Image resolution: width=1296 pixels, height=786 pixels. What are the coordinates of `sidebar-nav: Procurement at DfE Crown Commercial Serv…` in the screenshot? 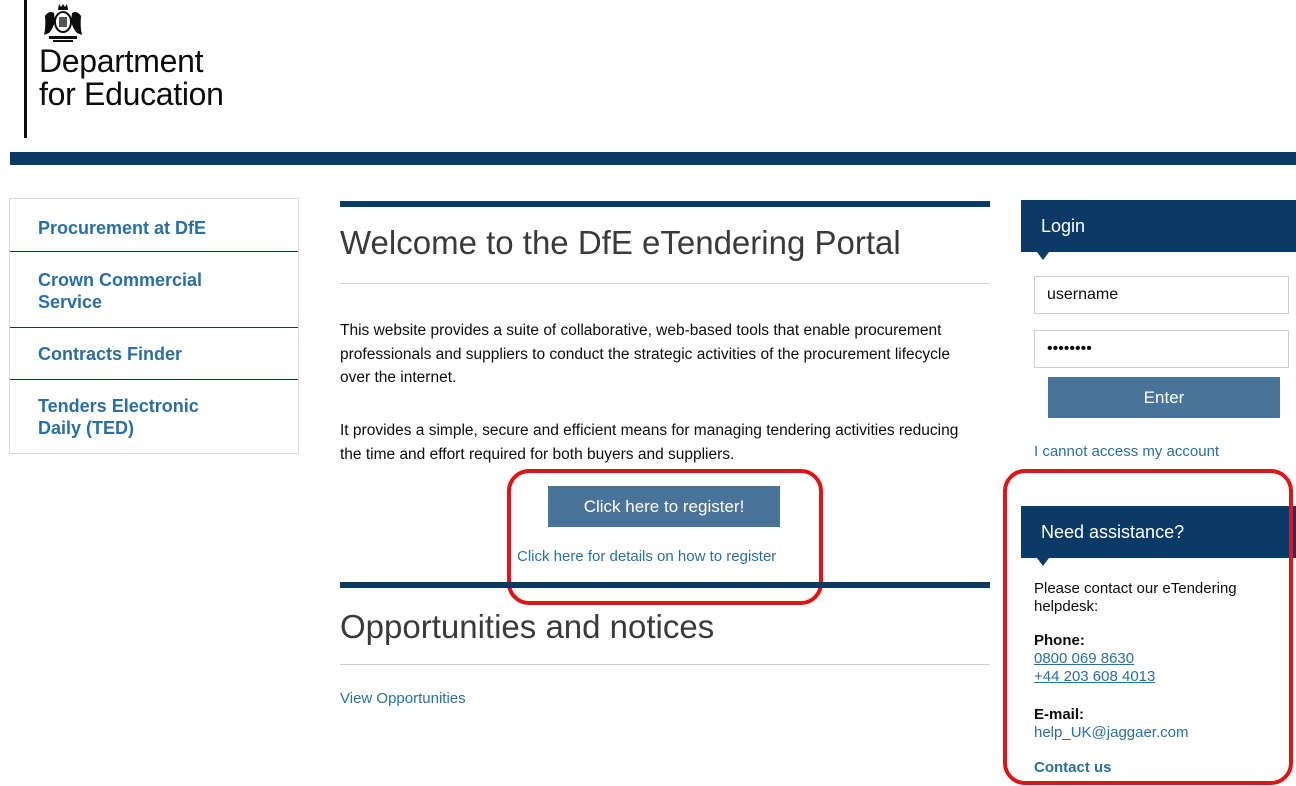 It's located at (154, 326).